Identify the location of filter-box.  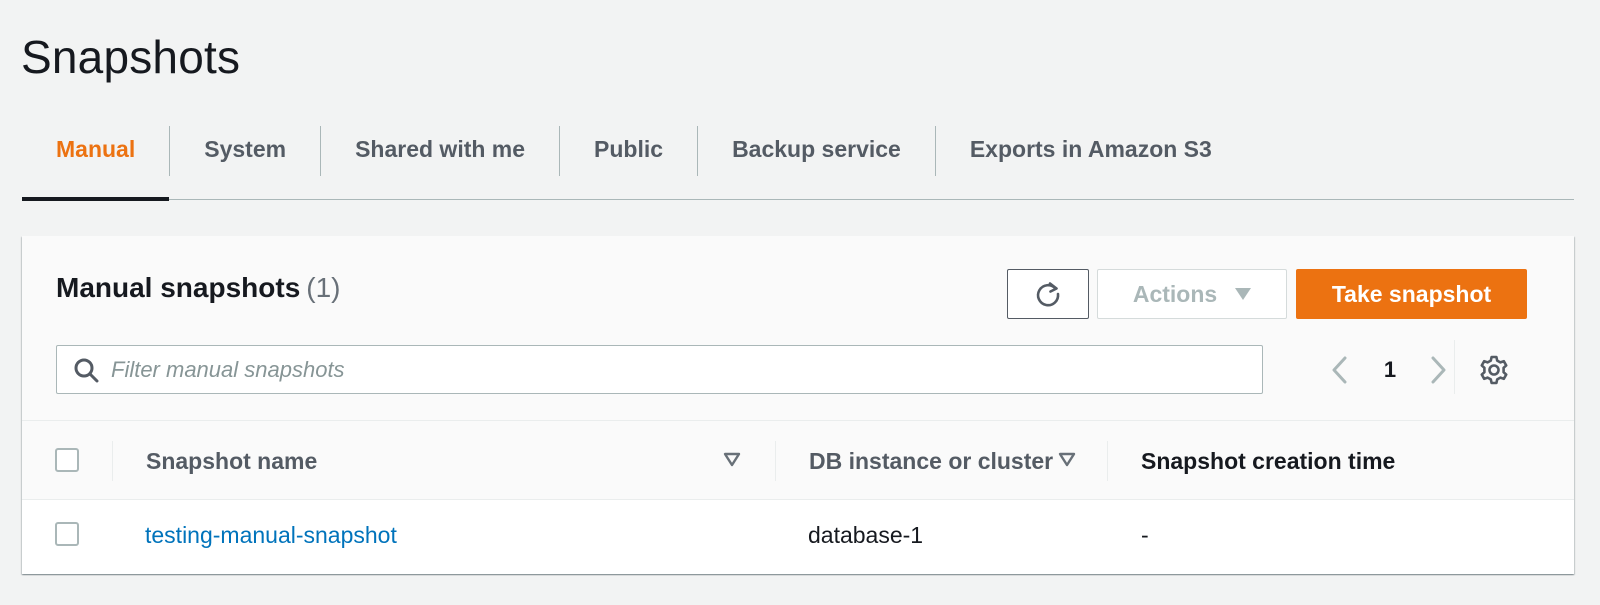
(659, 369).